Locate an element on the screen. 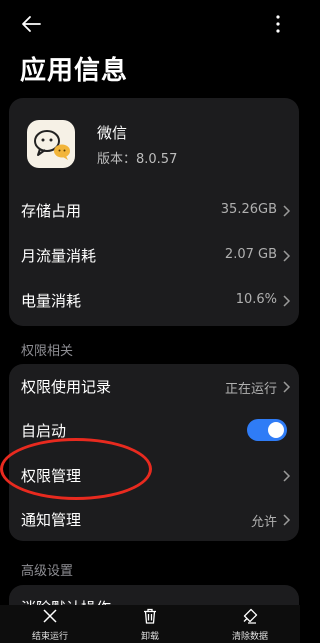  wechat-icon is located at coordinates (51, 144).